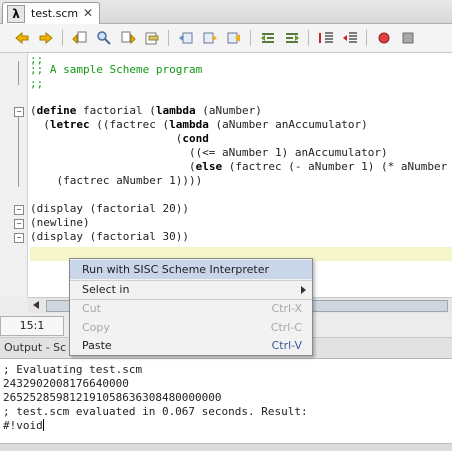 The height and width of the screenshot is (451, 452). I want to click on menu-item-label: Copy, so click(96, 327).